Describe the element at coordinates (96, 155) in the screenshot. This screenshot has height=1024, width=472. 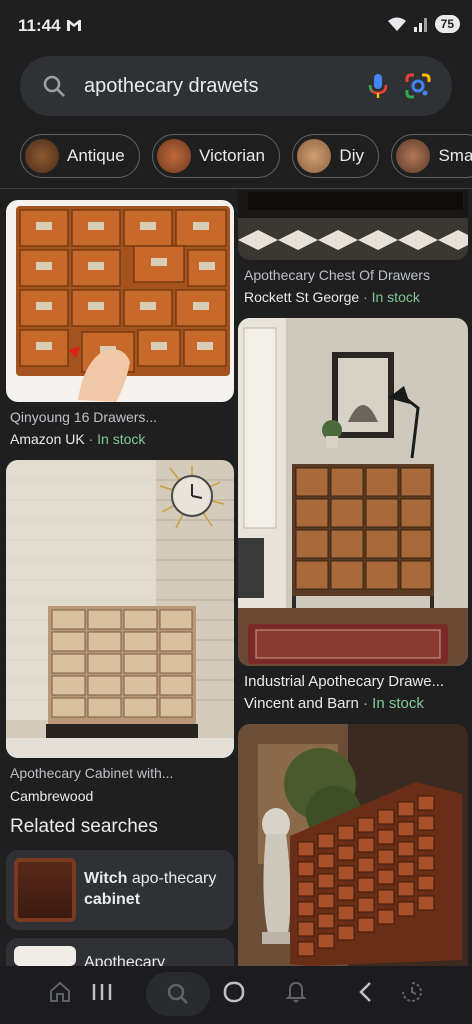
I see `chip-label: Antique` at that location.